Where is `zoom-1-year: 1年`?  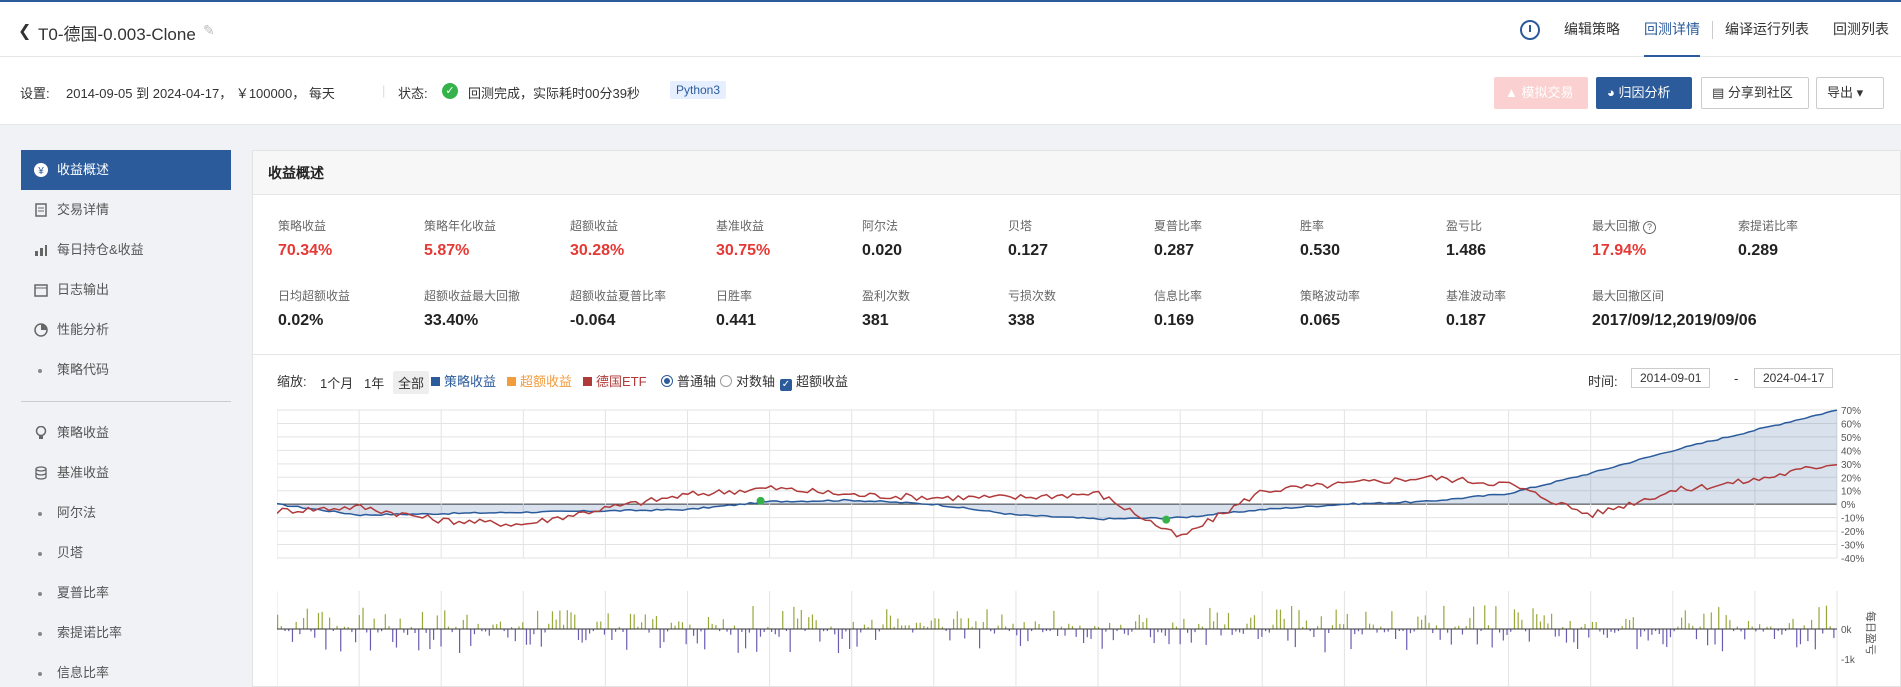 zoom-1-year: 1年 is located at coordinates (374, 382).